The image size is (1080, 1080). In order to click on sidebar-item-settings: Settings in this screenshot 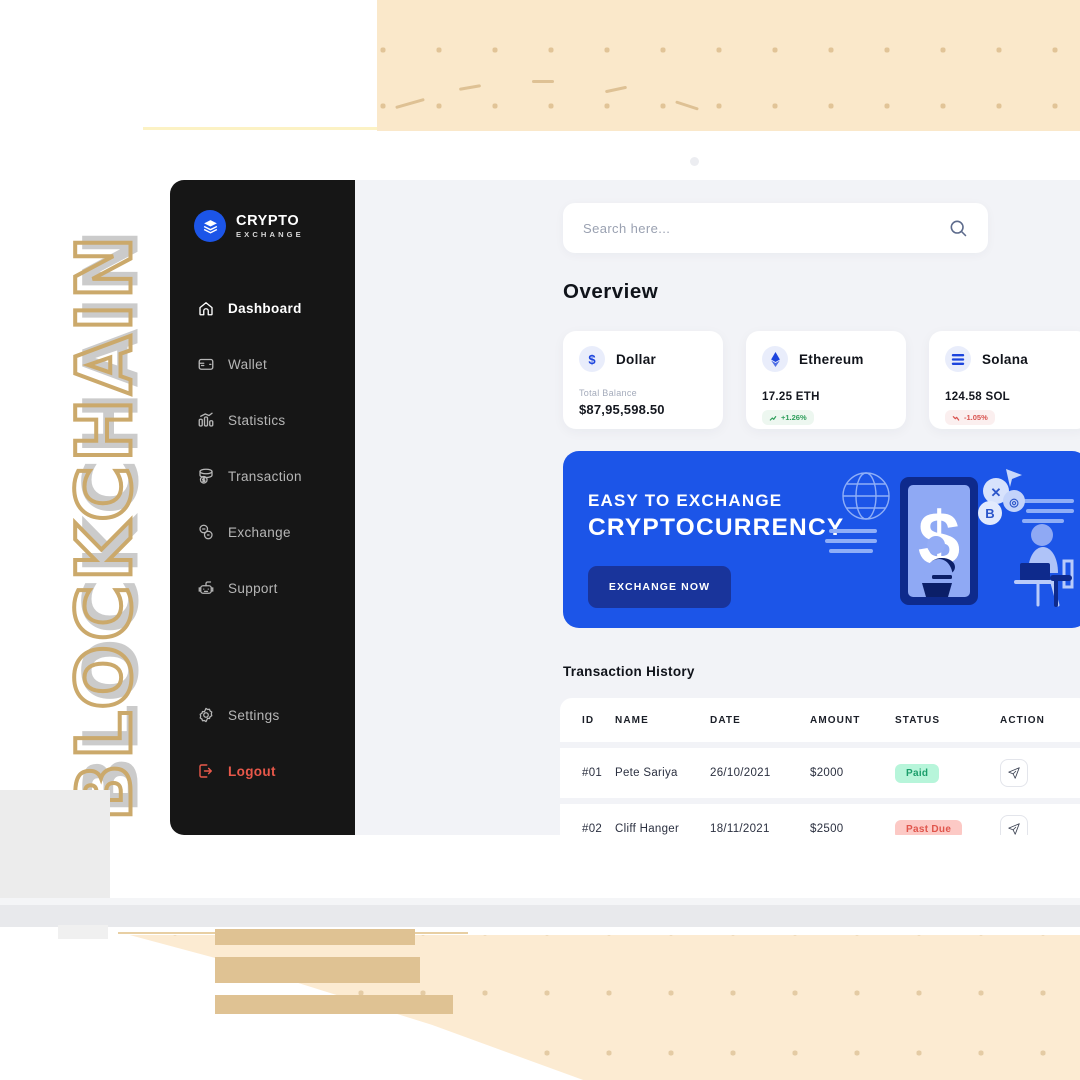, I will do `click(262, 715)`.